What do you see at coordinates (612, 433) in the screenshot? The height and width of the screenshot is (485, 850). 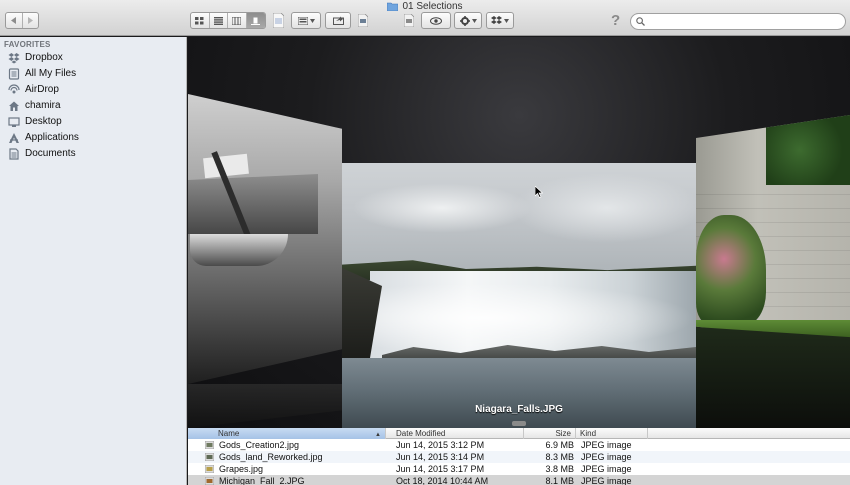 I see `column-header-kind: Kind` at bounding box center [612, 433].